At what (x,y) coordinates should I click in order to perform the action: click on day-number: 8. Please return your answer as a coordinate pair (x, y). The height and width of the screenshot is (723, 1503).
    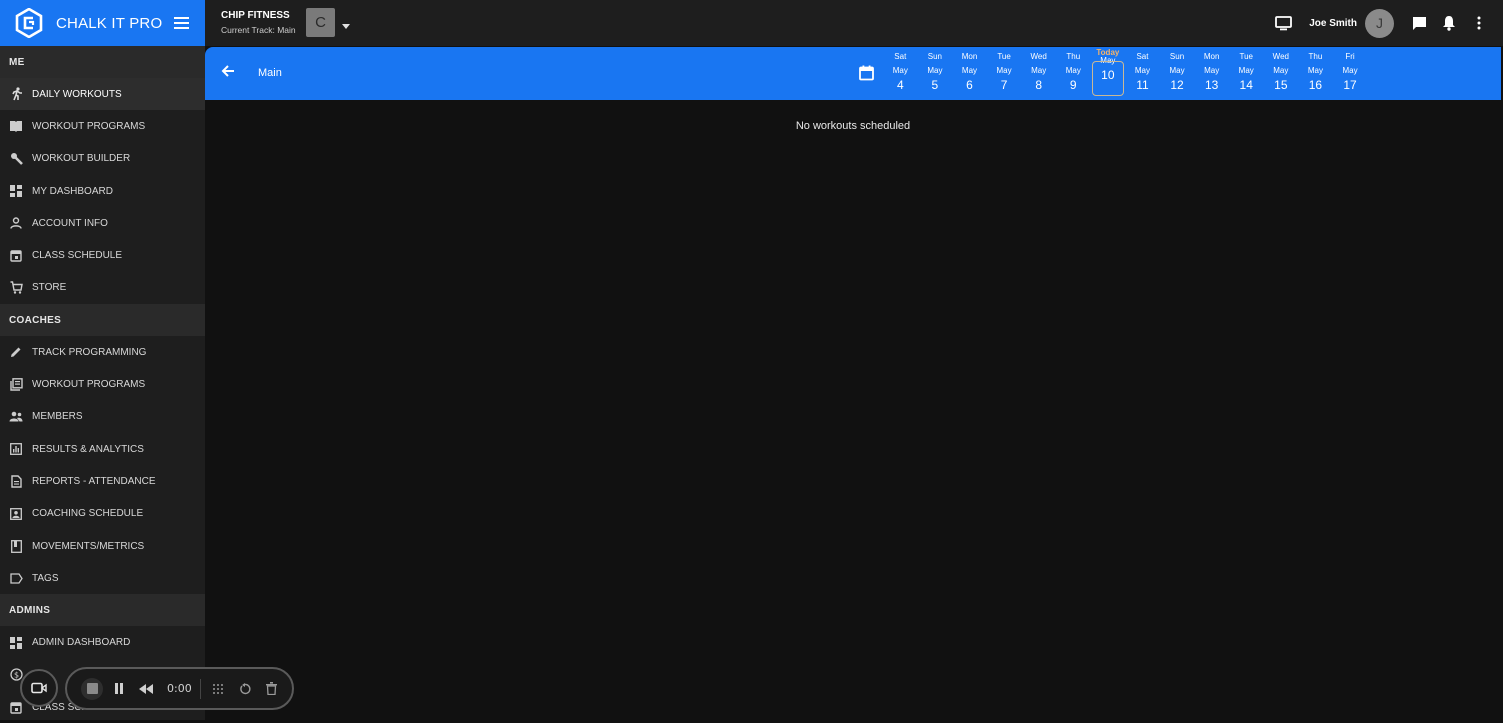
    Looking at the image, I should click on (1039, 85).